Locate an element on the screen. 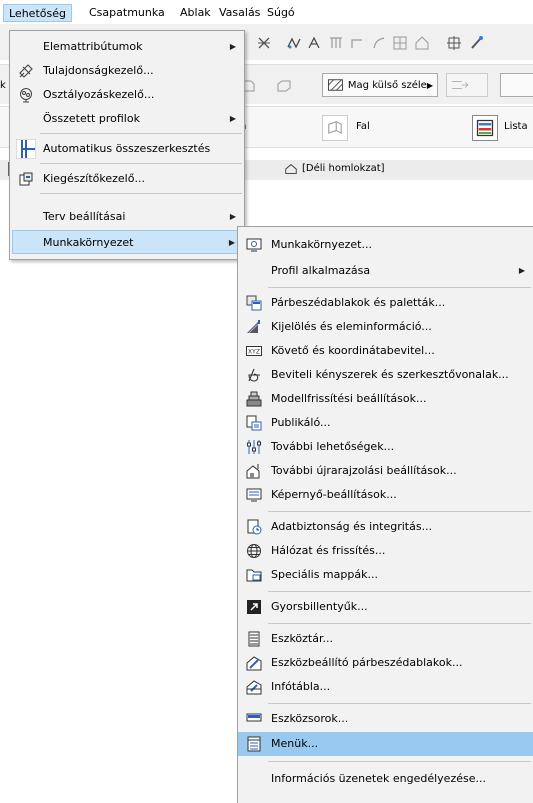 The image size is (533, 803). data-safety-icon is located at coordinates (254, 527).